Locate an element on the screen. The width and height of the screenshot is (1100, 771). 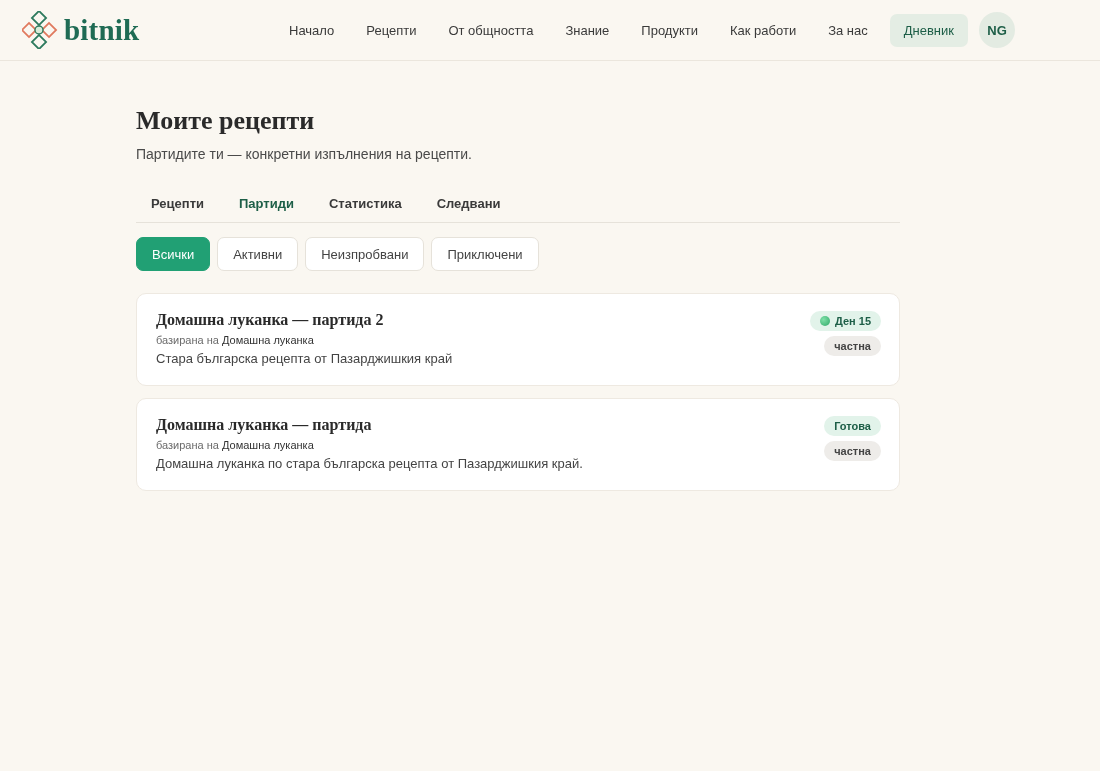
tab: Партиди is located at coordinates (267, 204).